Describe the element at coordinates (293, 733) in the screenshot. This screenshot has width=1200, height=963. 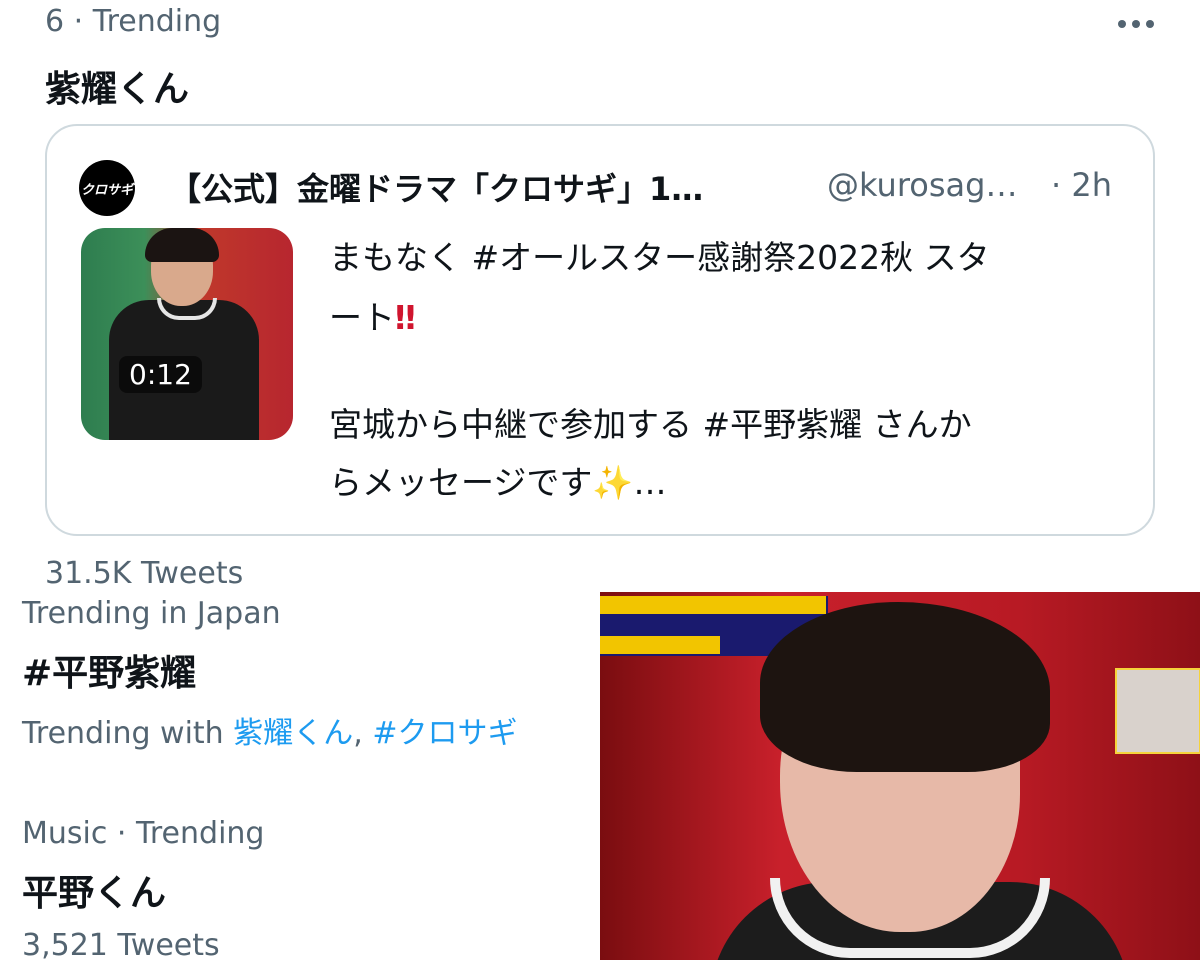
I see `trending-with-link-shiyo-kun: 紫耀くん` at that location.